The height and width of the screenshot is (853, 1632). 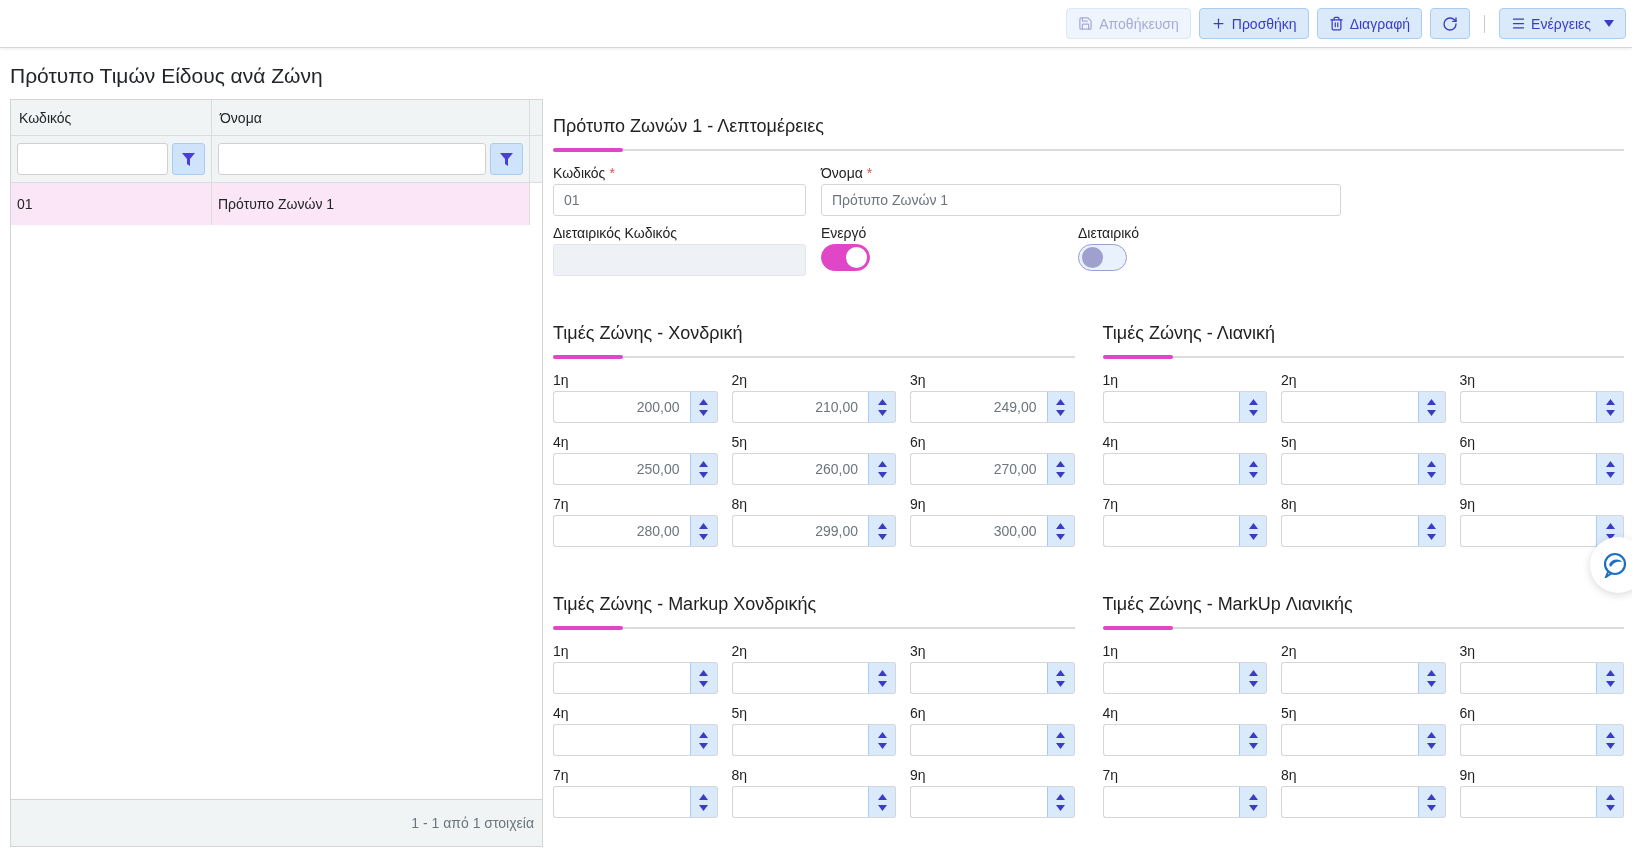 What do you see at coordinates (1227, 604) in the screenshot?
I see `section-title: Τιμές Ζώνης - MarkUp Λιανικής` at bounding box center [1227, 604].